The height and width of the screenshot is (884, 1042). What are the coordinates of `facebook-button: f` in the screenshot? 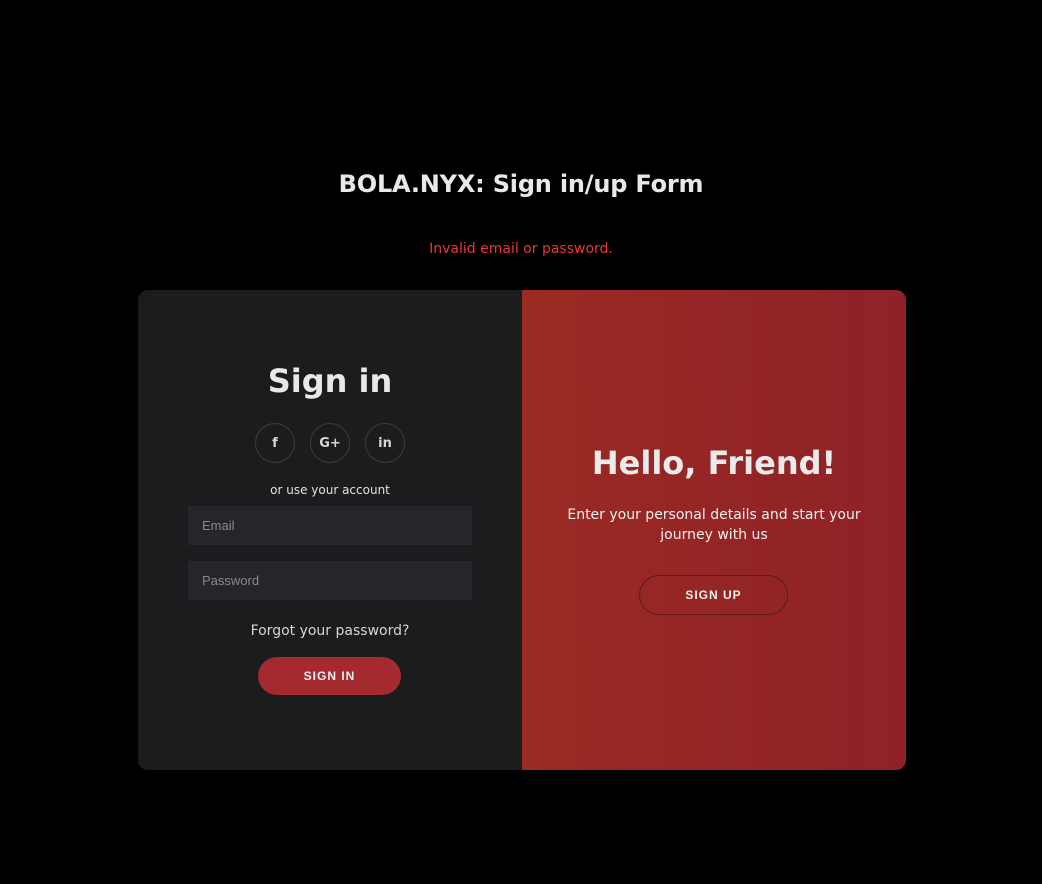 It's located at (275, 443).